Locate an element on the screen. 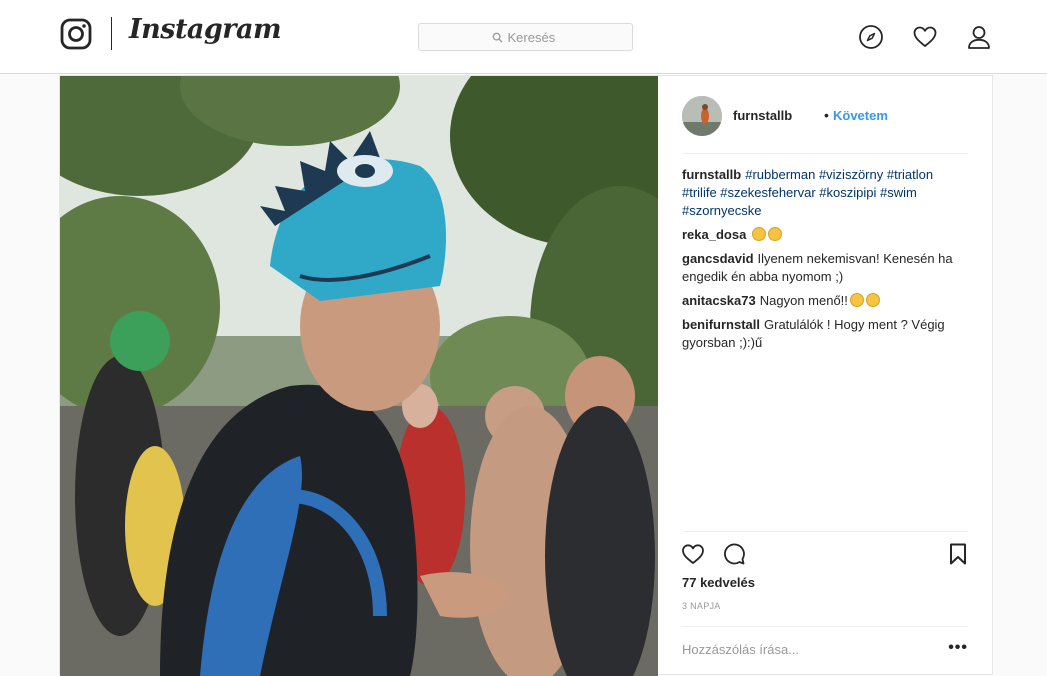 The width and height of the screenshot is (1047, 676). bookmark-icon is located at coordinates (958, 554).